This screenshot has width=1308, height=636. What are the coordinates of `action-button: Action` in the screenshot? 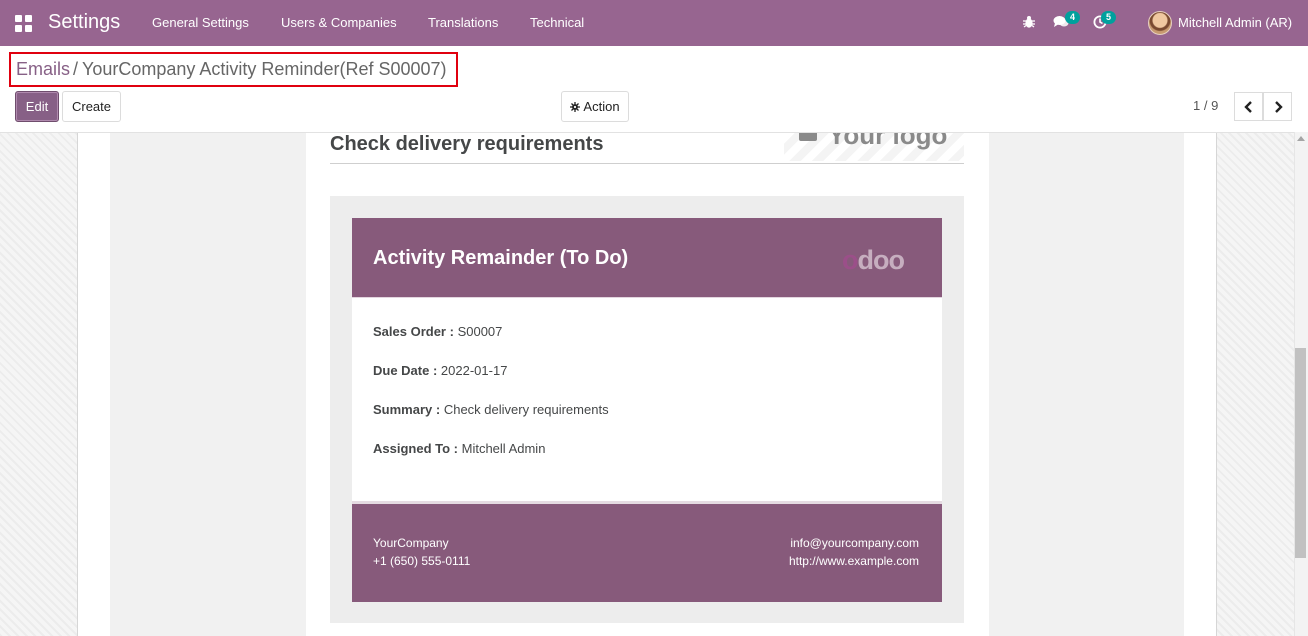 It's located at (595, 106).